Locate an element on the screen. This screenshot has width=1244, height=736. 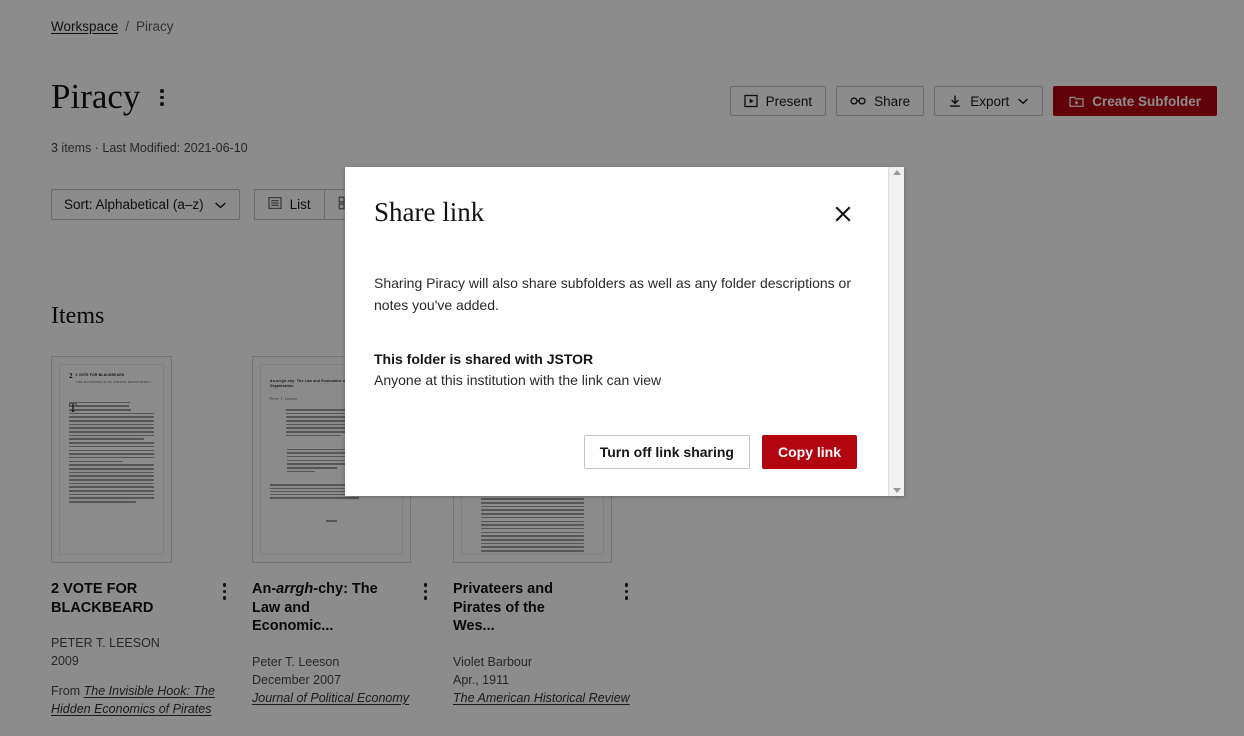
modal-header: Share link is located at coordinates (615, 212).